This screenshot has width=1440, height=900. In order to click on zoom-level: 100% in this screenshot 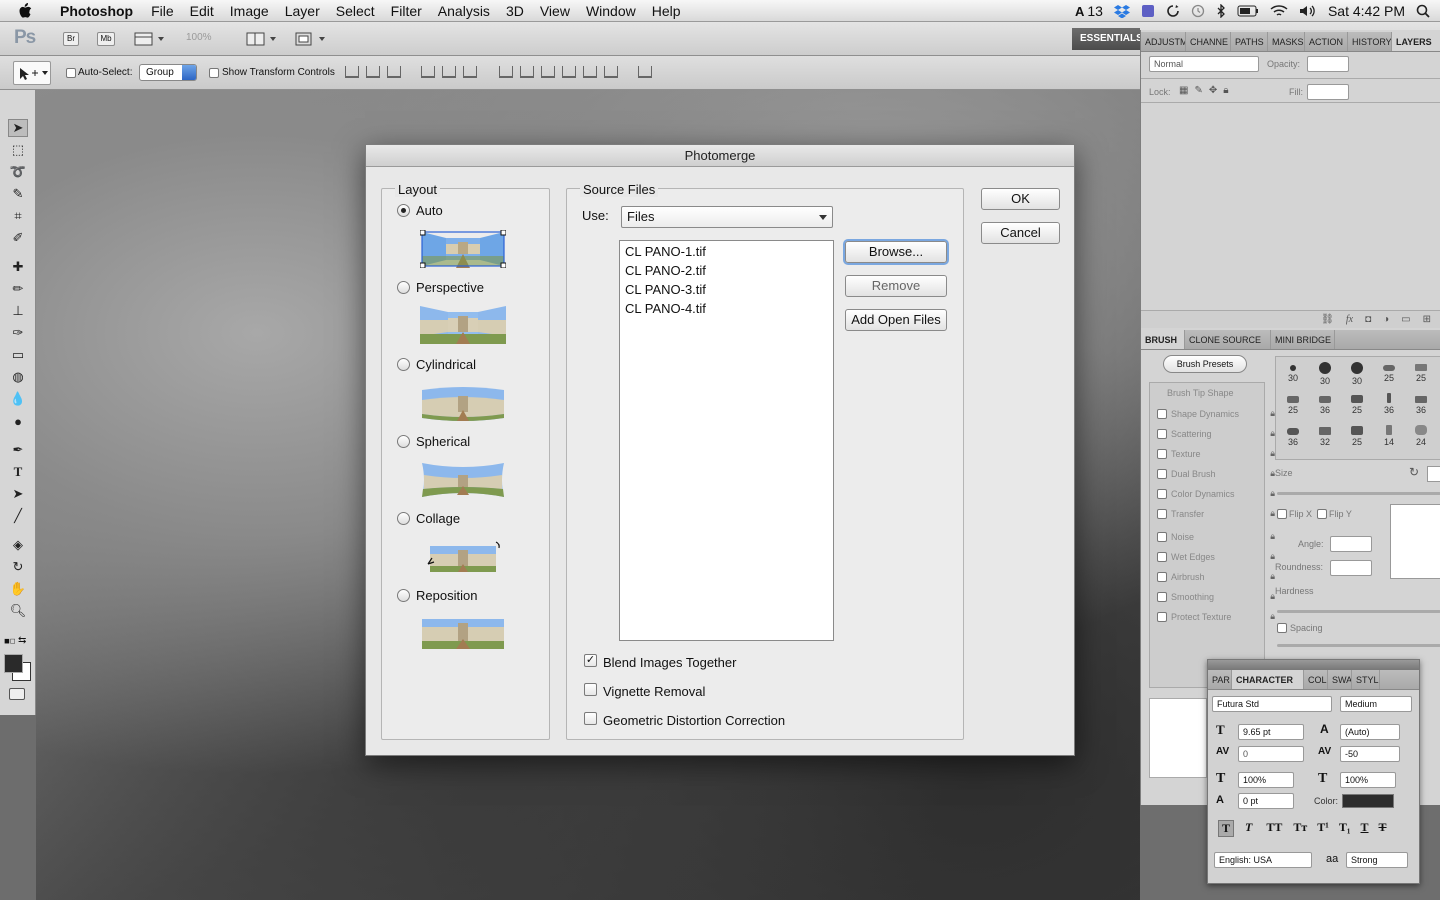, I will do `click(199, 37)`.